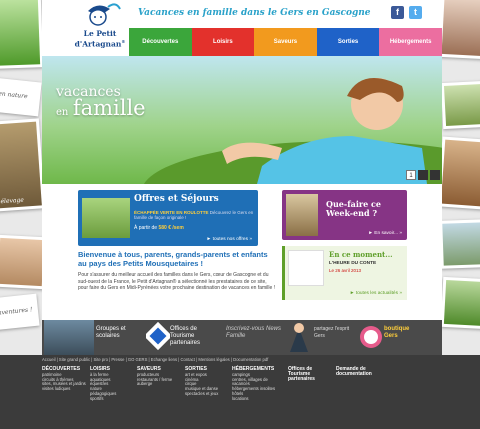 The height and width of the screenshot is (429, 480). I want to click on side-photo-field, so click(460, 303).